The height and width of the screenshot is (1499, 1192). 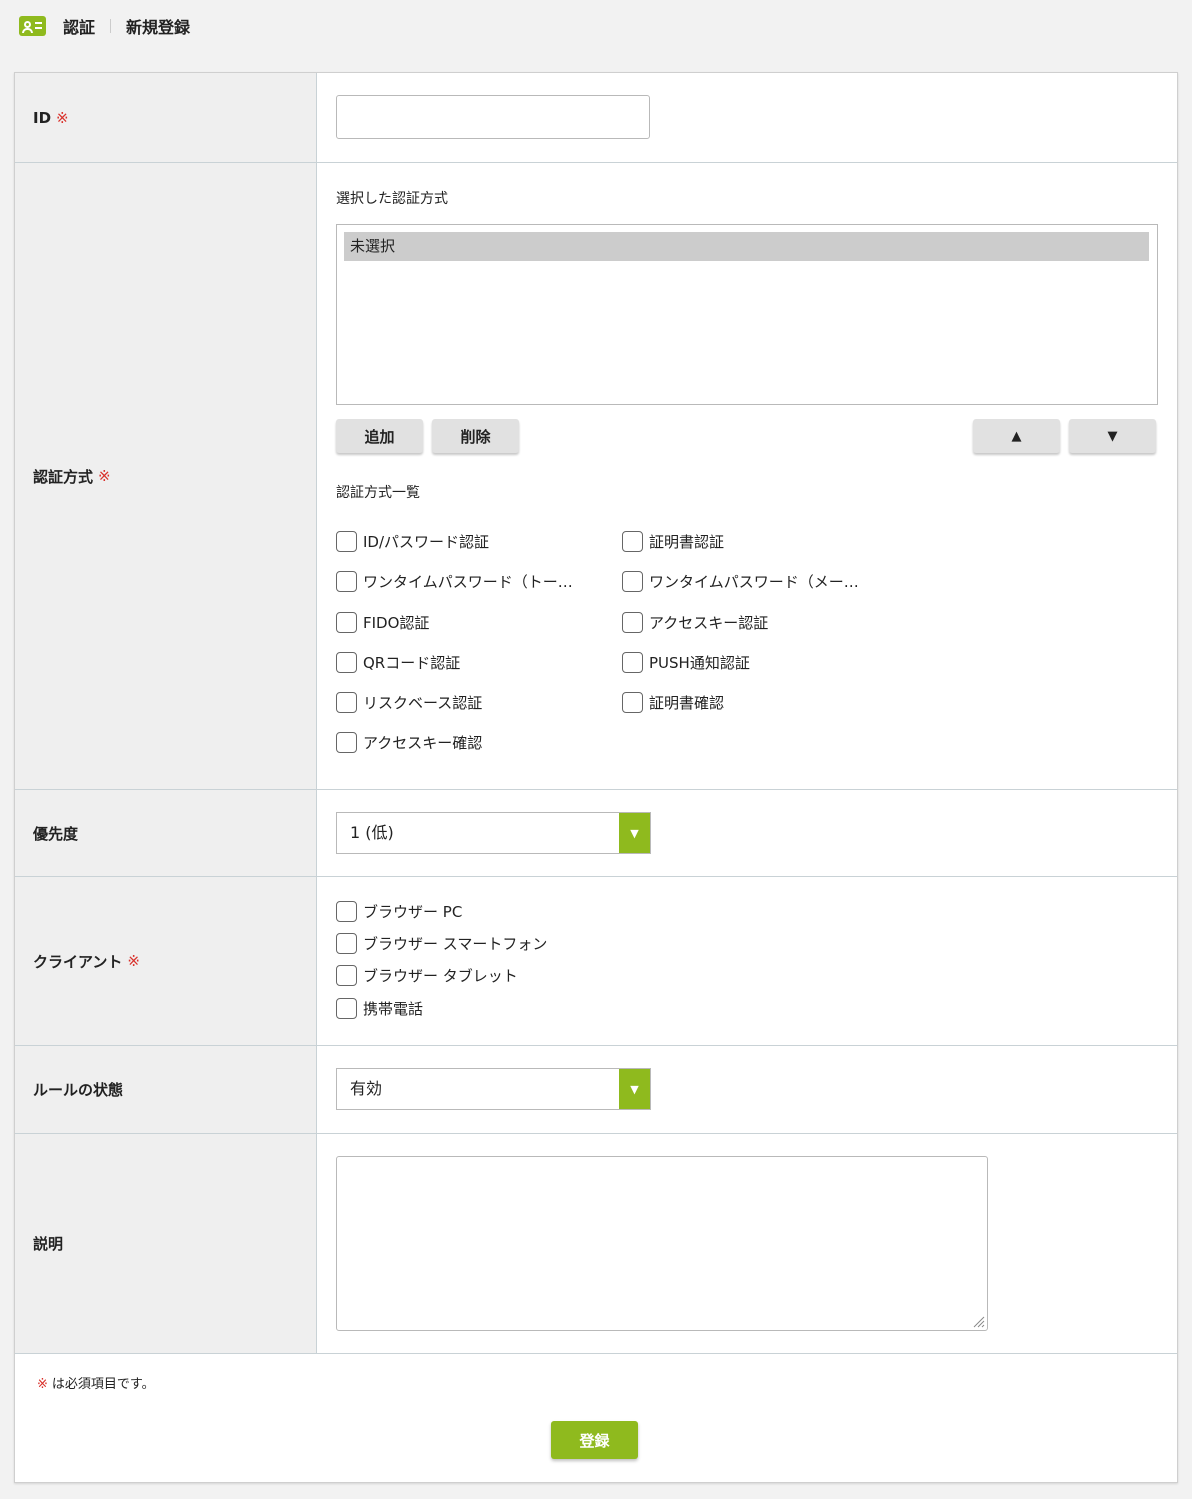 I want to click on breadcrumb-new: 新規登録, so click(x=158, y=27).